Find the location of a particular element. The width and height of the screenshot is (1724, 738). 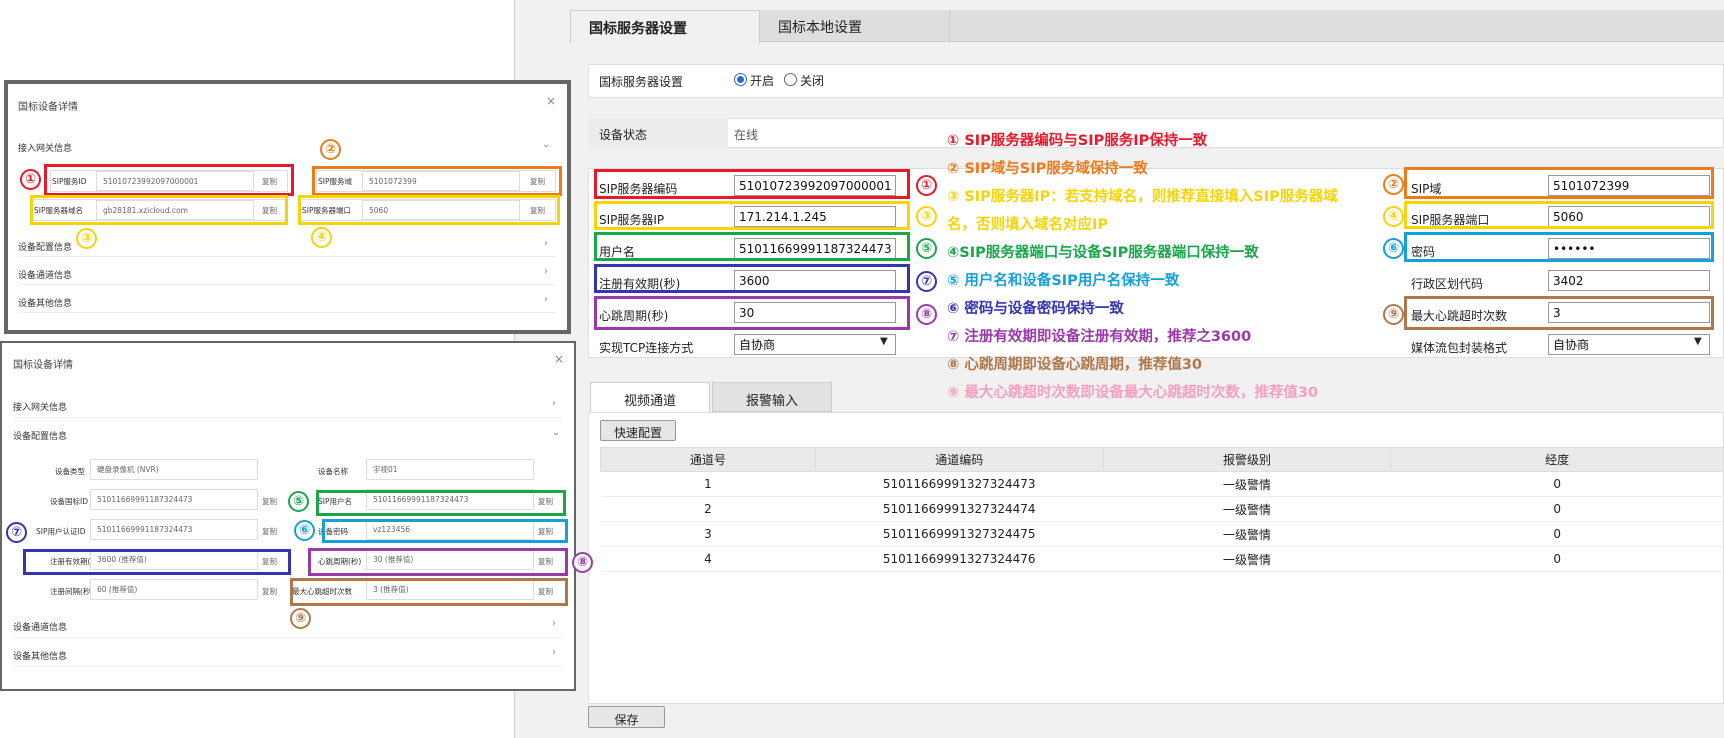

annotation-number: ⑧ is located at coordinates (926, 314).